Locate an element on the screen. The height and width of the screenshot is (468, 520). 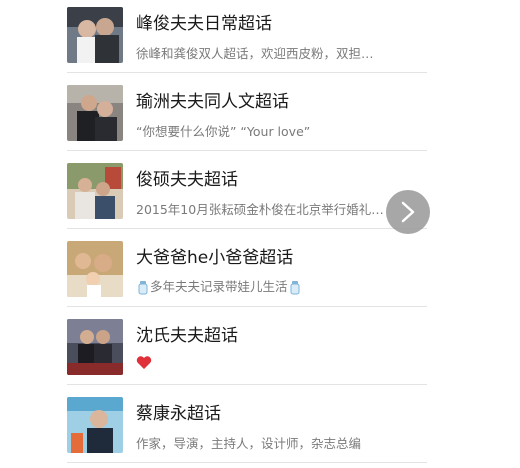
heart-icon is located at coordinates (144, 362).